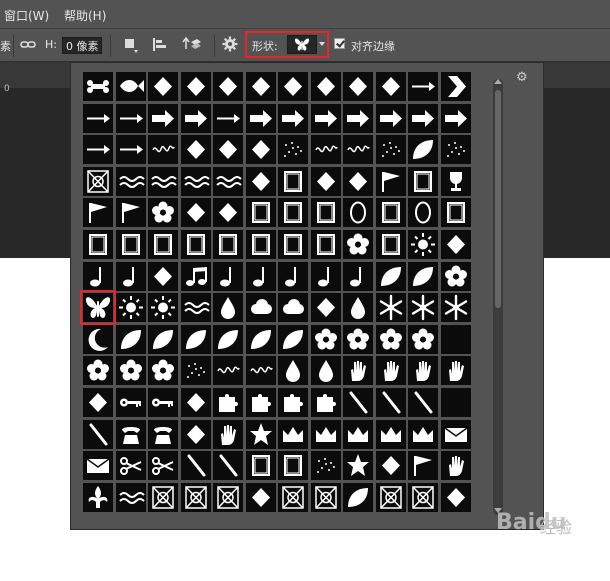 This screenshot has height=581, width=610. Describe the element at coordinates (260, 118) in the screenshot. I see `shape-arrow-block` at that location.